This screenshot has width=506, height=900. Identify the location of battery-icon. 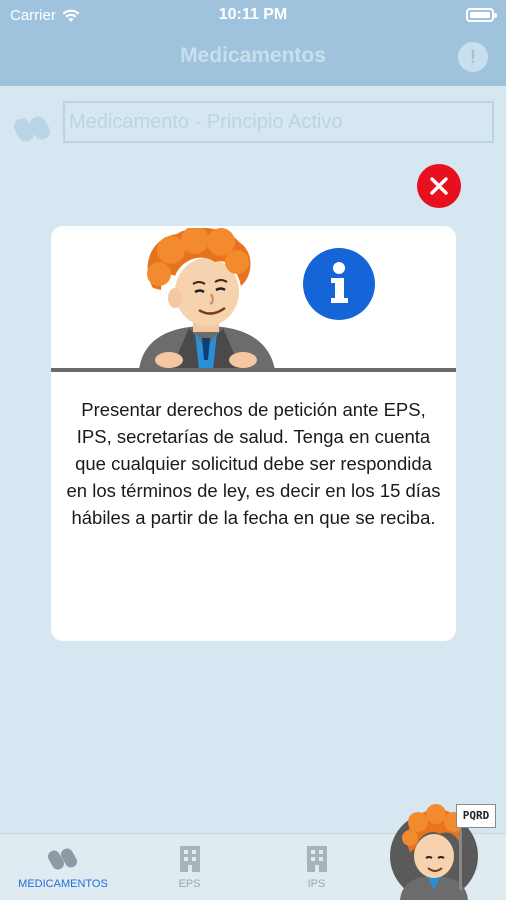
(481, 15).